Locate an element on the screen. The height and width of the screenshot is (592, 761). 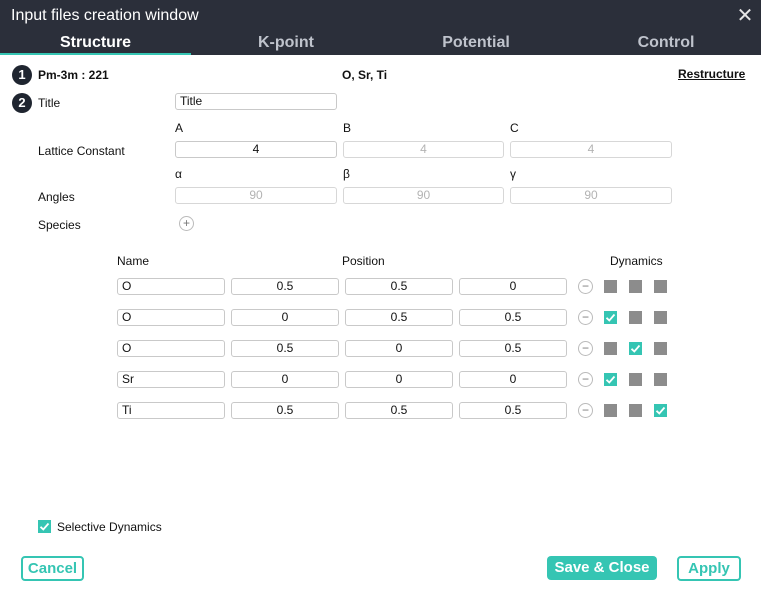
lattice-a-label: A is located at coordinates (179, 128).